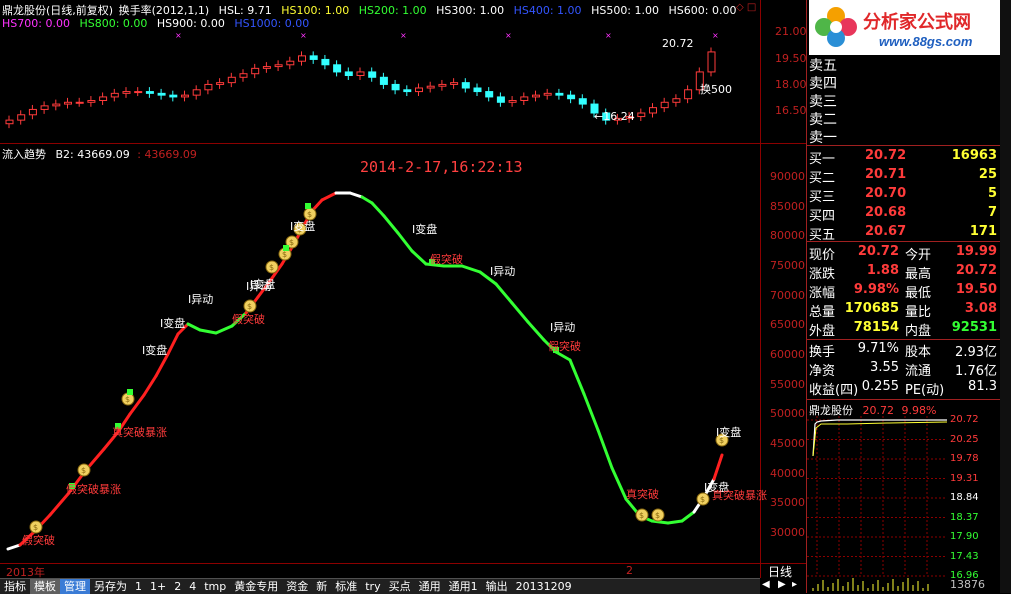 This screenshot has height=594, width=1011. What do you see at coordinates (876, 327) in the screenshot?
I see `stat-v1: 78154` at bounding box center [876, 327].